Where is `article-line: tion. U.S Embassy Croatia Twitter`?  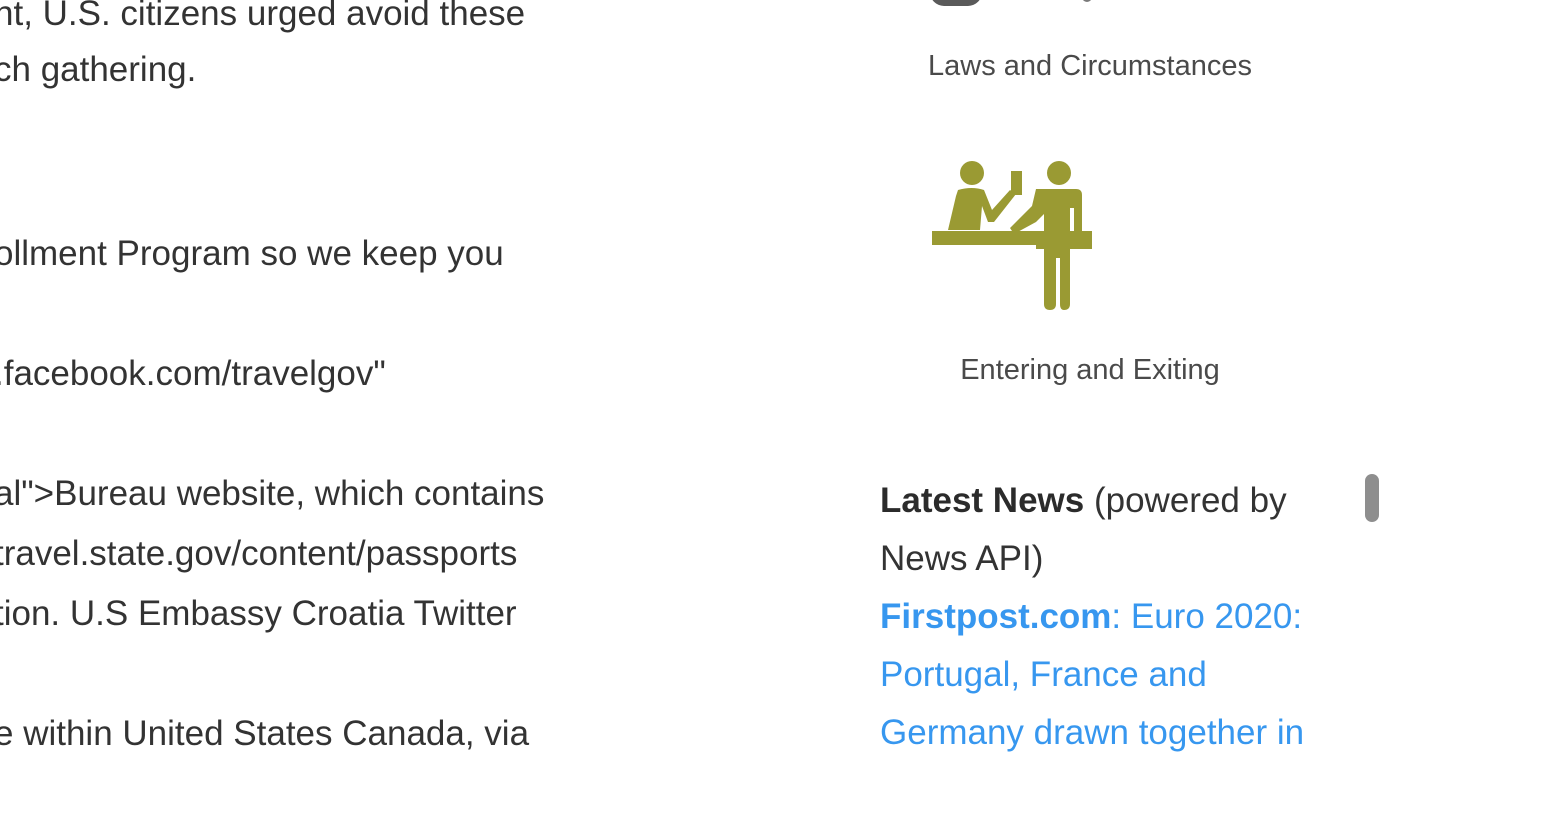
article-line: tion. U.S Embassy Croatia Twitter is located at coordinates (258, 613).